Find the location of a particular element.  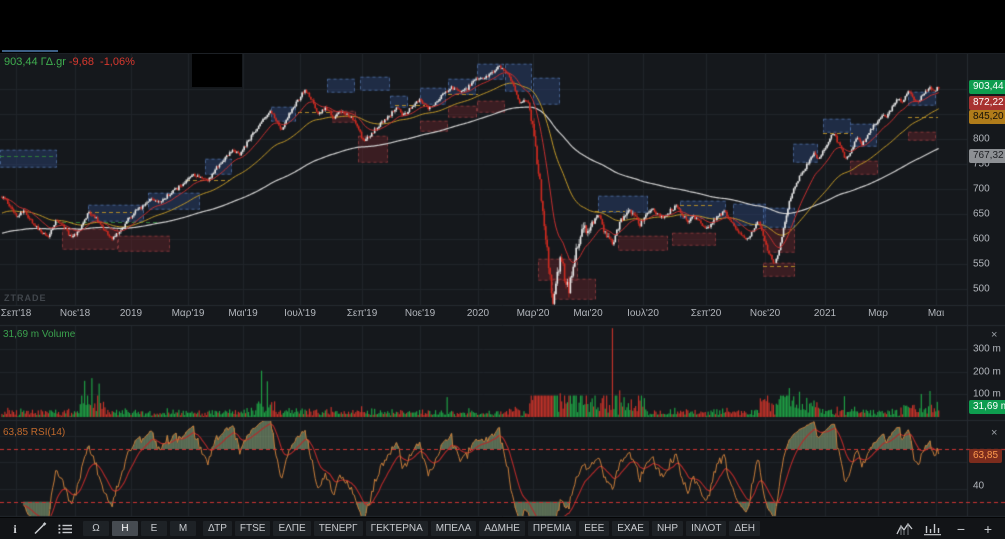

period-button-H: H is located at coordinates (125, 528).